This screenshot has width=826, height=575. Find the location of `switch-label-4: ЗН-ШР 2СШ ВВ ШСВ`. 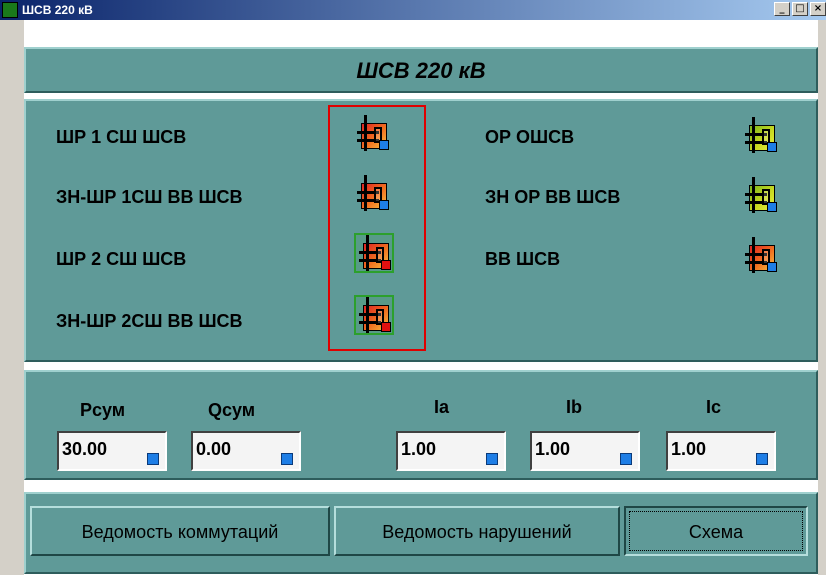

switch-label-4: ЗН-ШР 2СШ ВВ ШСВ is located at coordinates (149, 321).